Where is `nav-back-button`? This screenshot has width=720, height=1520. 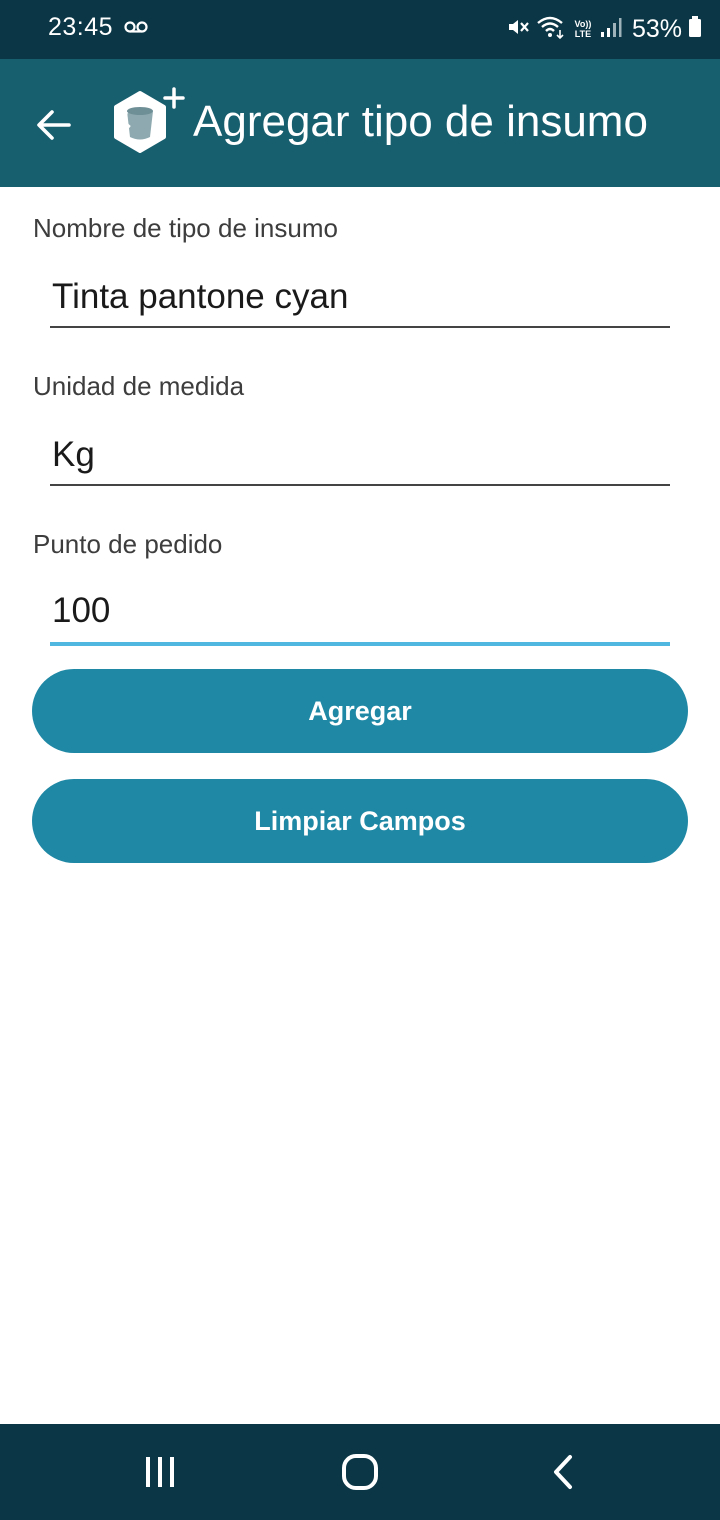 nav-back-button is located at coordinates (563, 1472).